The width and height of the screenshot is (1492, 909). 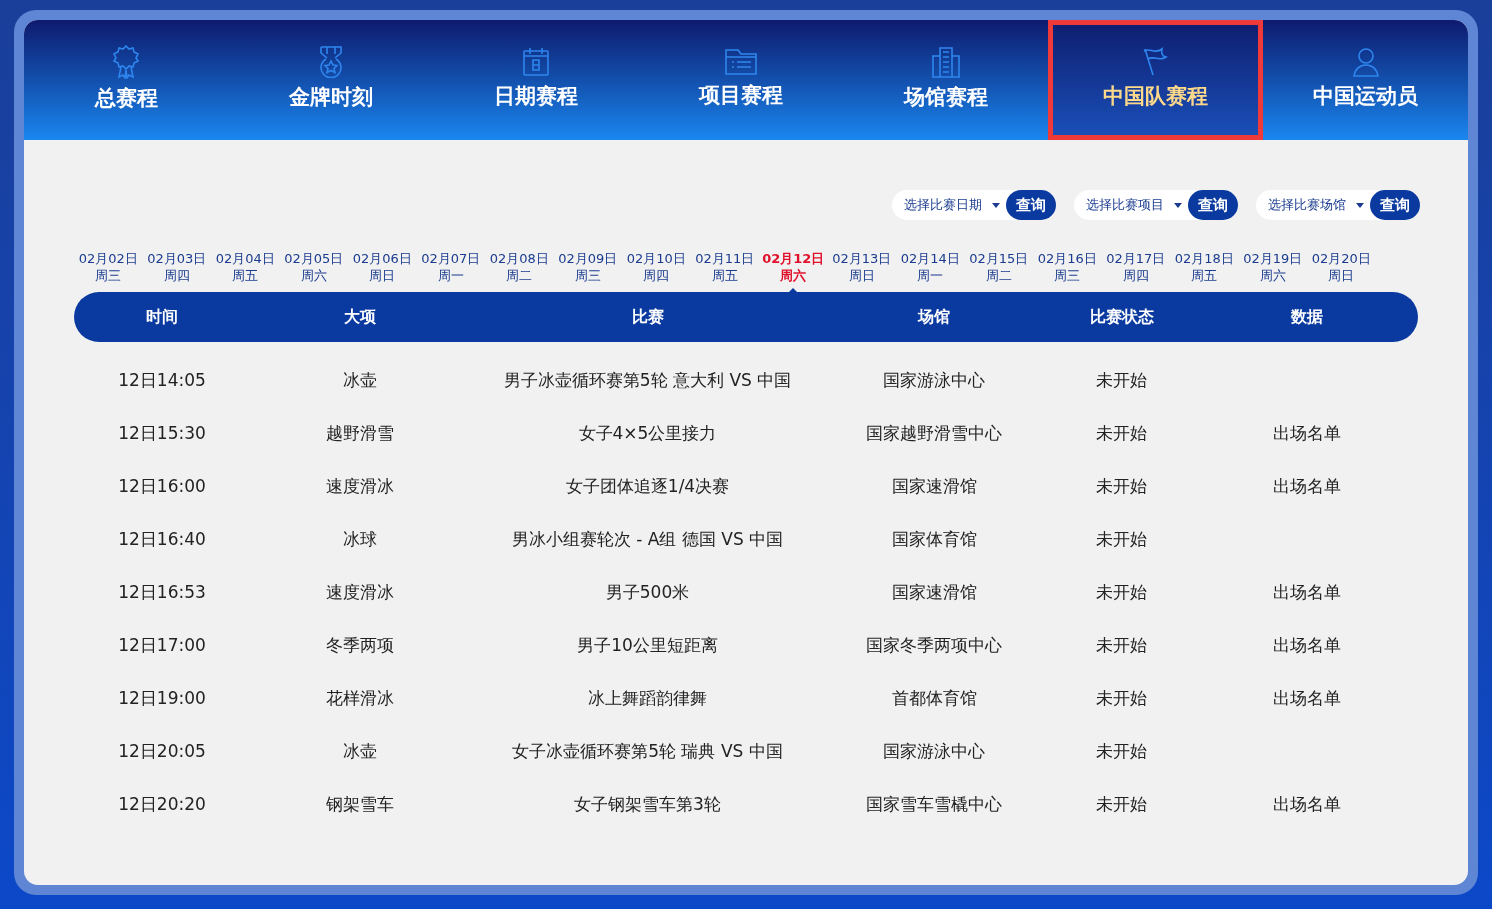 What do you see at coordinates (1365, 62) in the screenshot?
I see `person-icon` at bounding box center [1365, 62].